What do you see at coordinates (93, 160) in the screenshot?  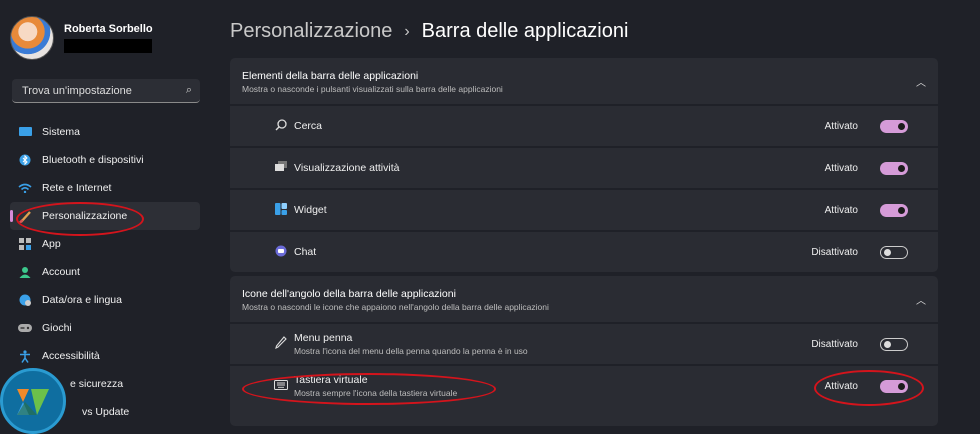 I see `sidebar-item-label: Bluetooth e dispositivi` at bounding box center [93, 160].